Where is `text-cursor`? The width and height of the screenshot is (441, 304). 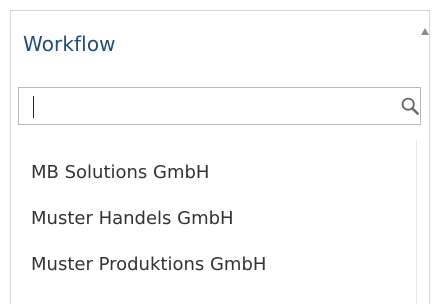
text-cursor is located at coordinates (33, 107).